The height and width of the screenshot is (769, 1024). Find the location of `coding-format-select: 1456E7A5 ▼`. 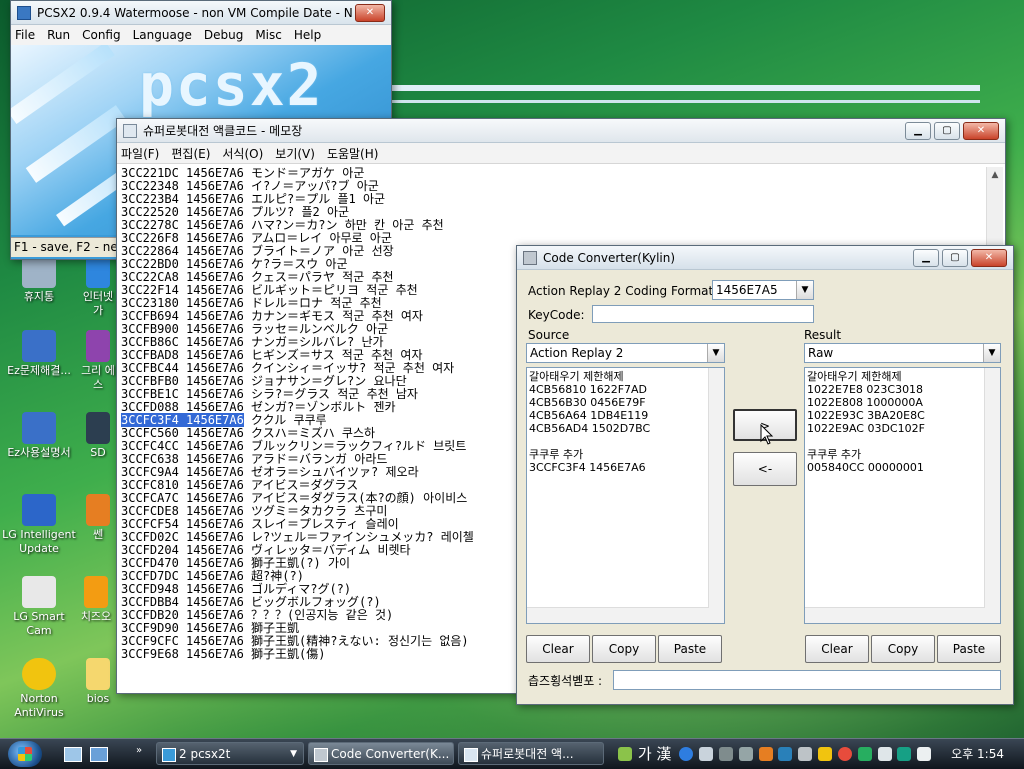

coding-format-select: 1456E7A5 ▼ is located at coordinates (763, 290).